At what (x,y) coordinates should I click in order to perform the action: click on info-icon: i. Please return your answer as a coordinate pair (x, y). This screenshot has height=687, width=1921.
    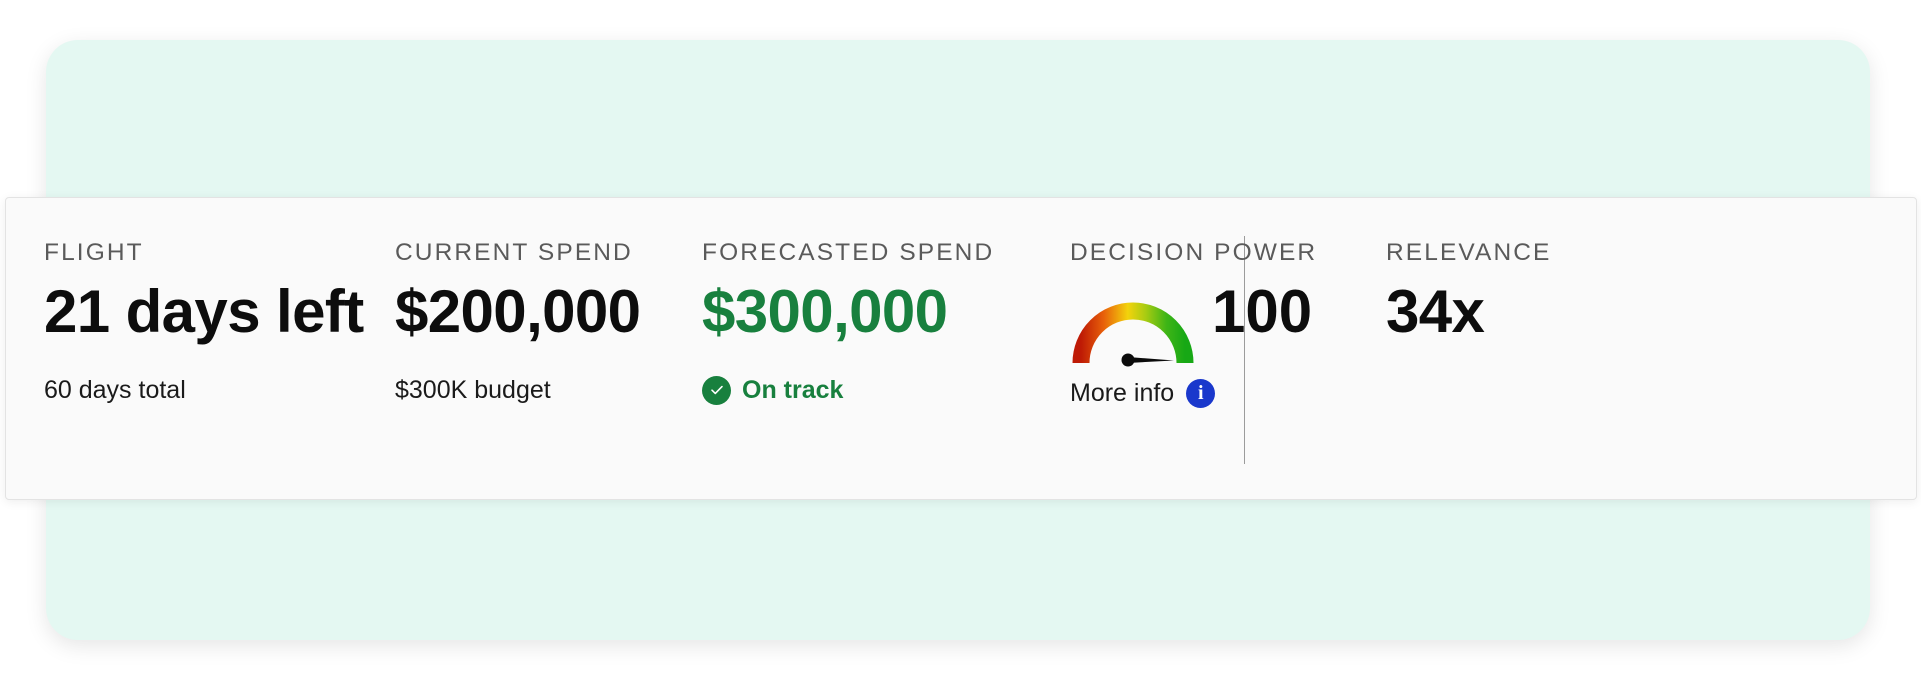
    Looking at the image, I should click on (1201, 393).